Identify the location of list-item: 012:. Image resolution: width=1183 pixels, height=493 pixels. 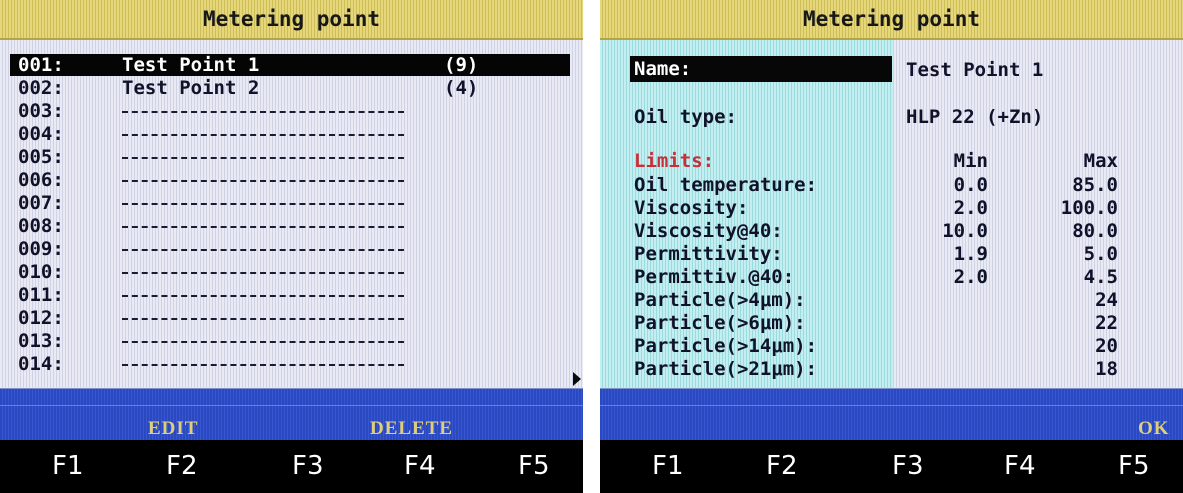
(290, 318).